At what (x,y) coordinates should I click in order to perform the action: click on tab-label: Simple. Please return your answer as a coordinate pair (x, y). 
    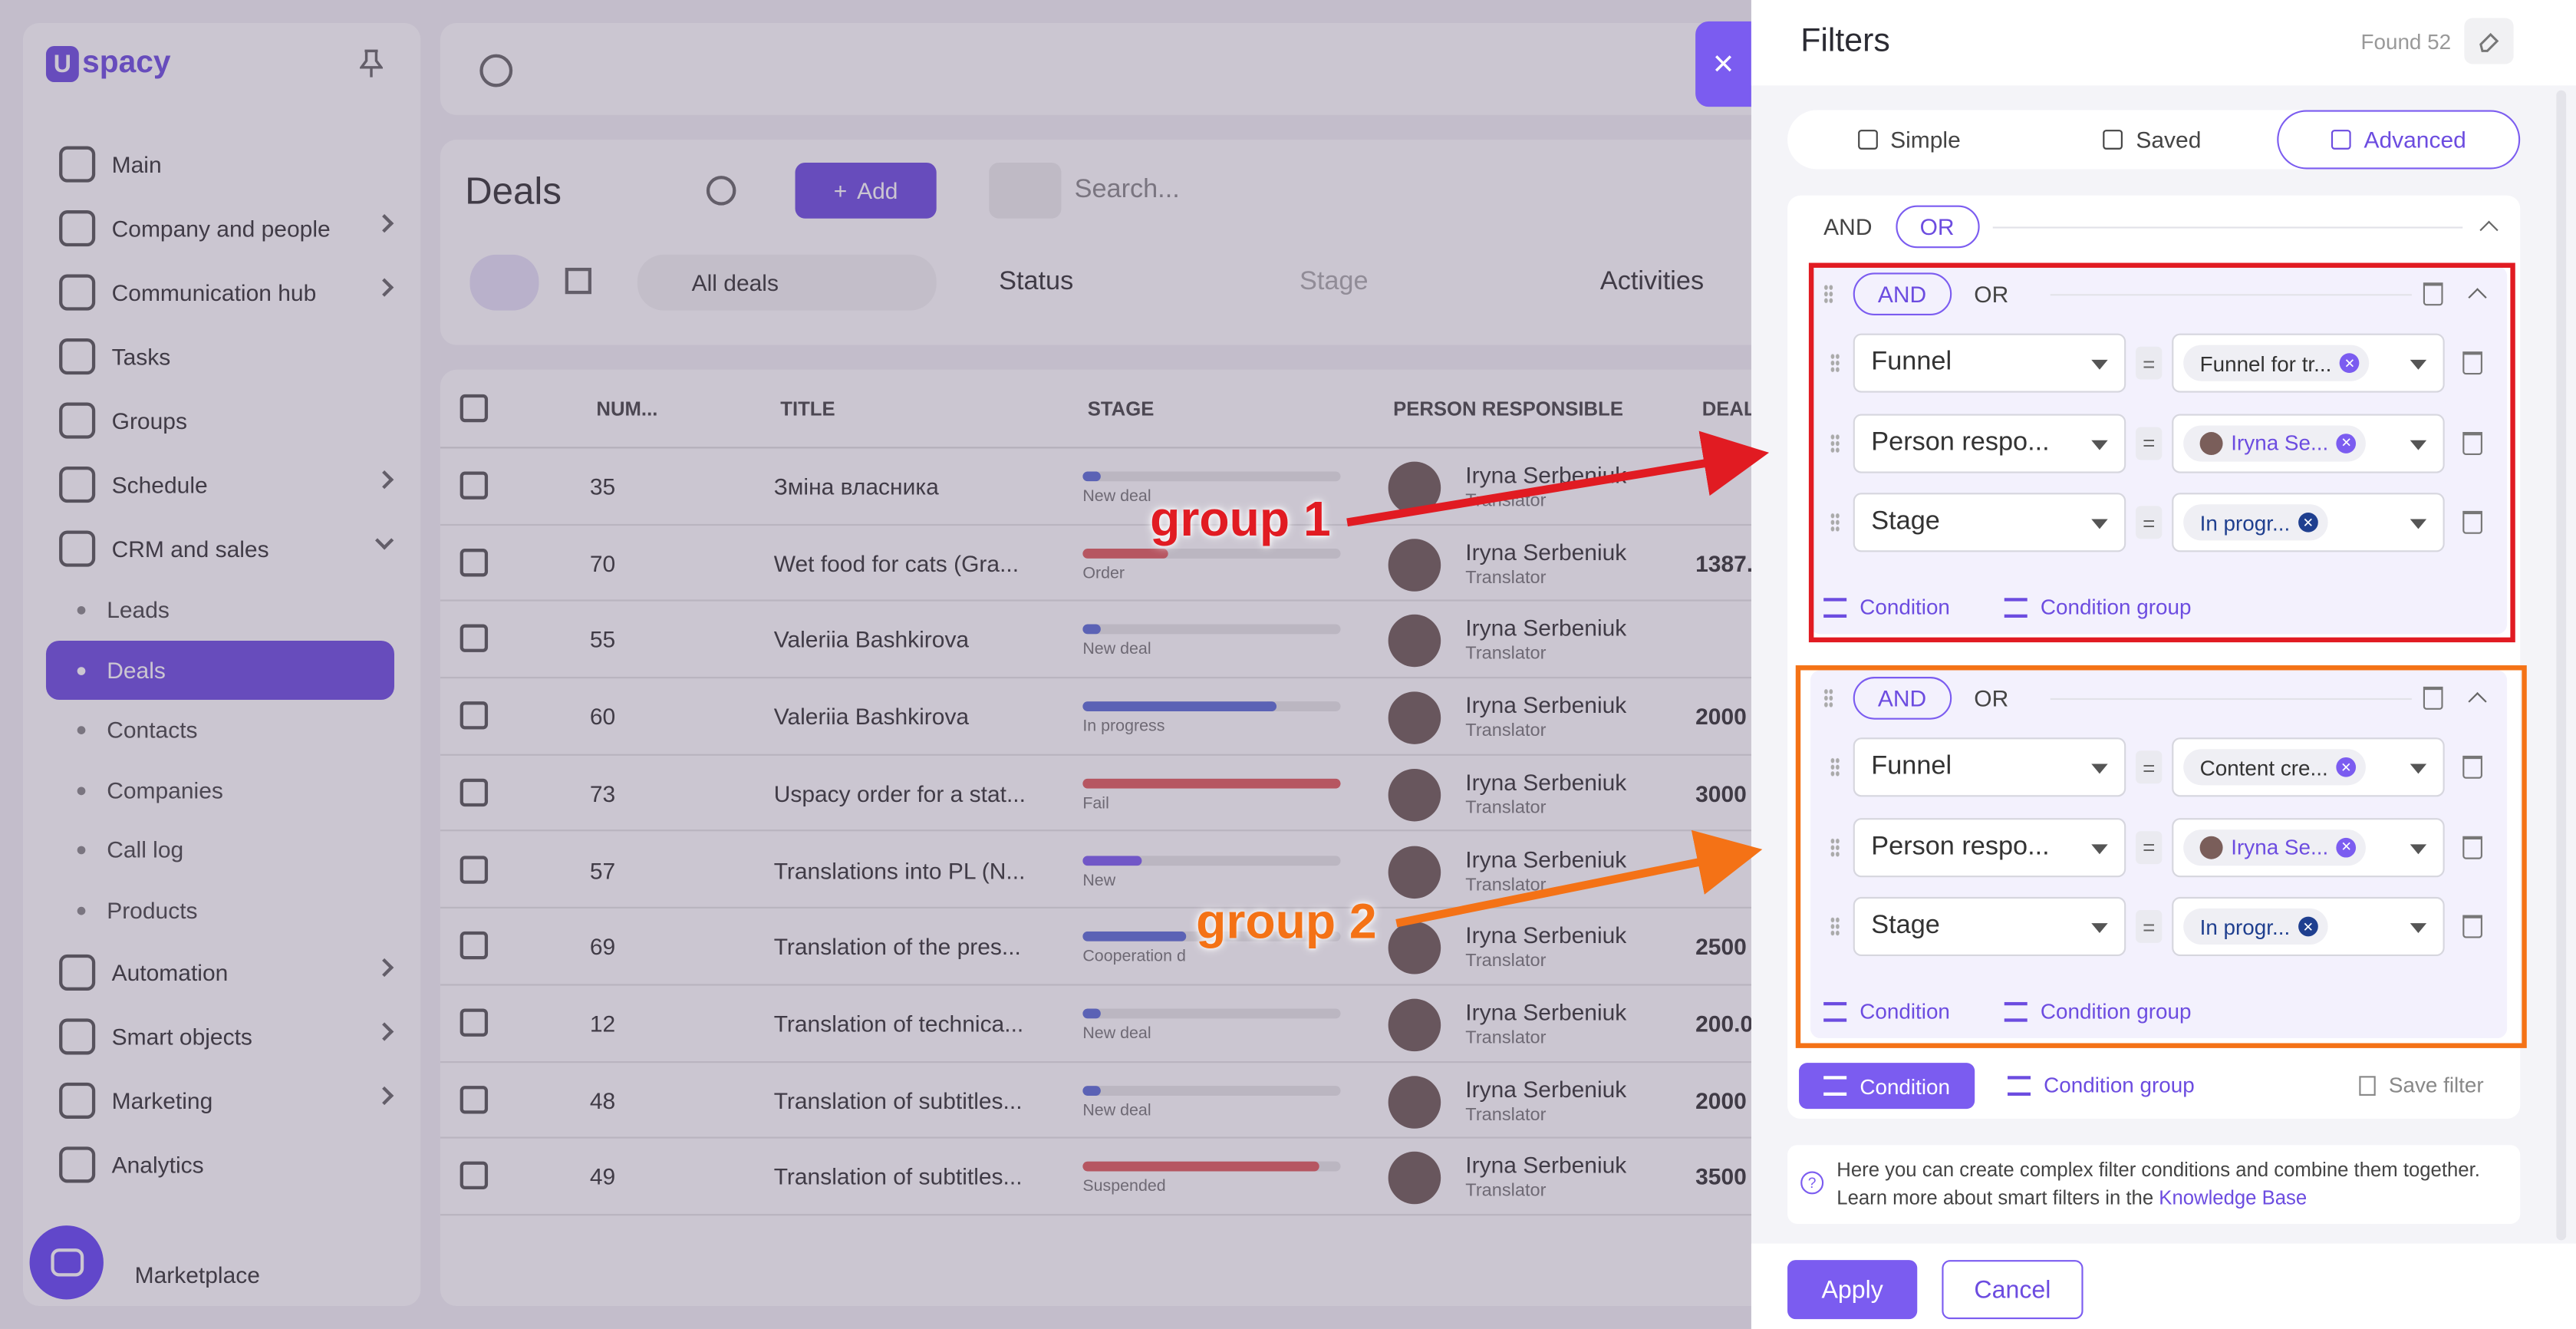
    Looking at the image, I should click on (1925, 139).